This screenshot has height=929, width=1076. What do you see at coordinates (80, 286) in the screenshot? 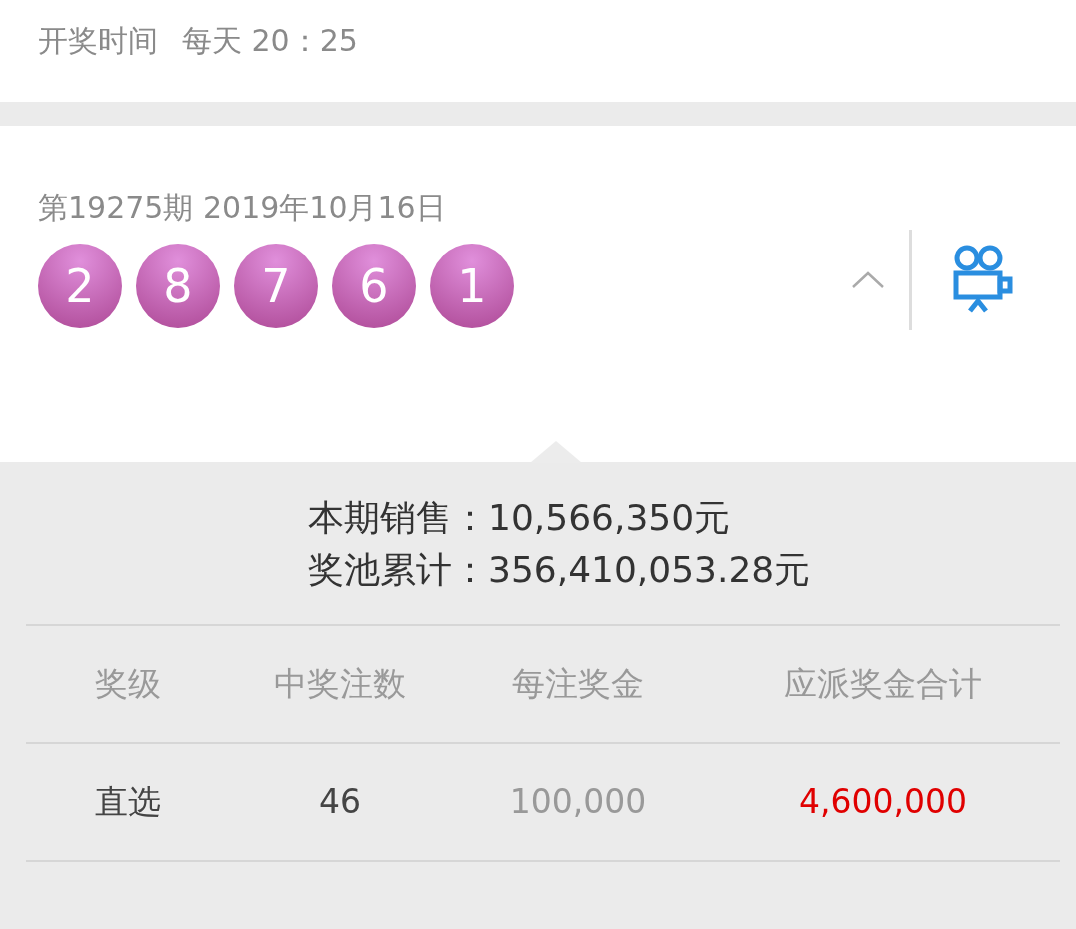
I see `number-ball: 2` at bounding box center [80, 286].